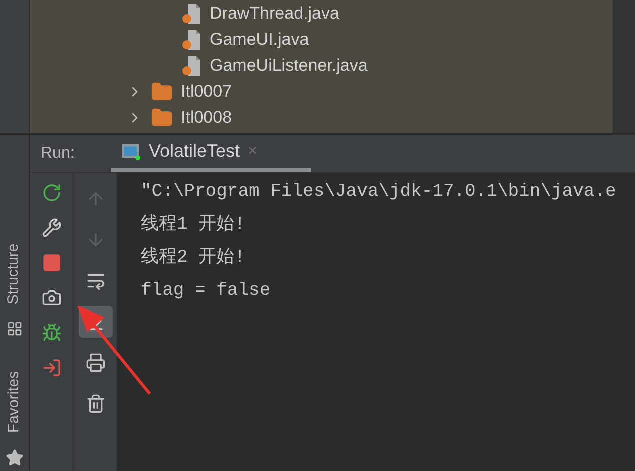 The image size is (635, 471). Describe the element at coordinates (206, 291) in the screenshot. I see `console-line: flag = false` at that location.